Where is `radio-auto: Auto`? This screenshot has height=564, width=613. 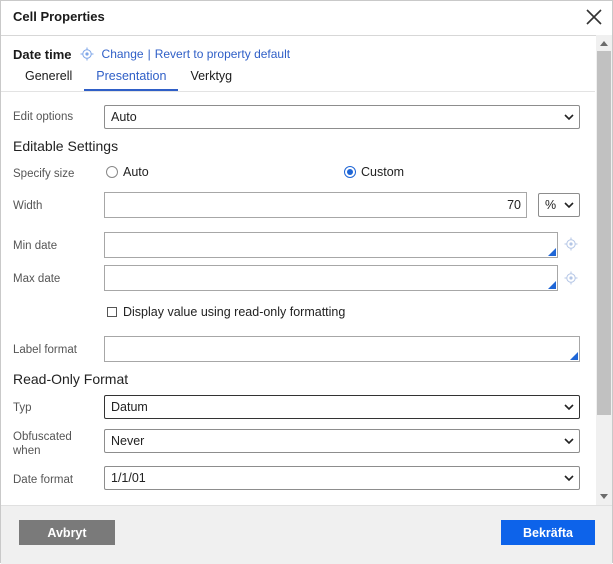 radio-auto: Auto is located at coordinates (127, 172).